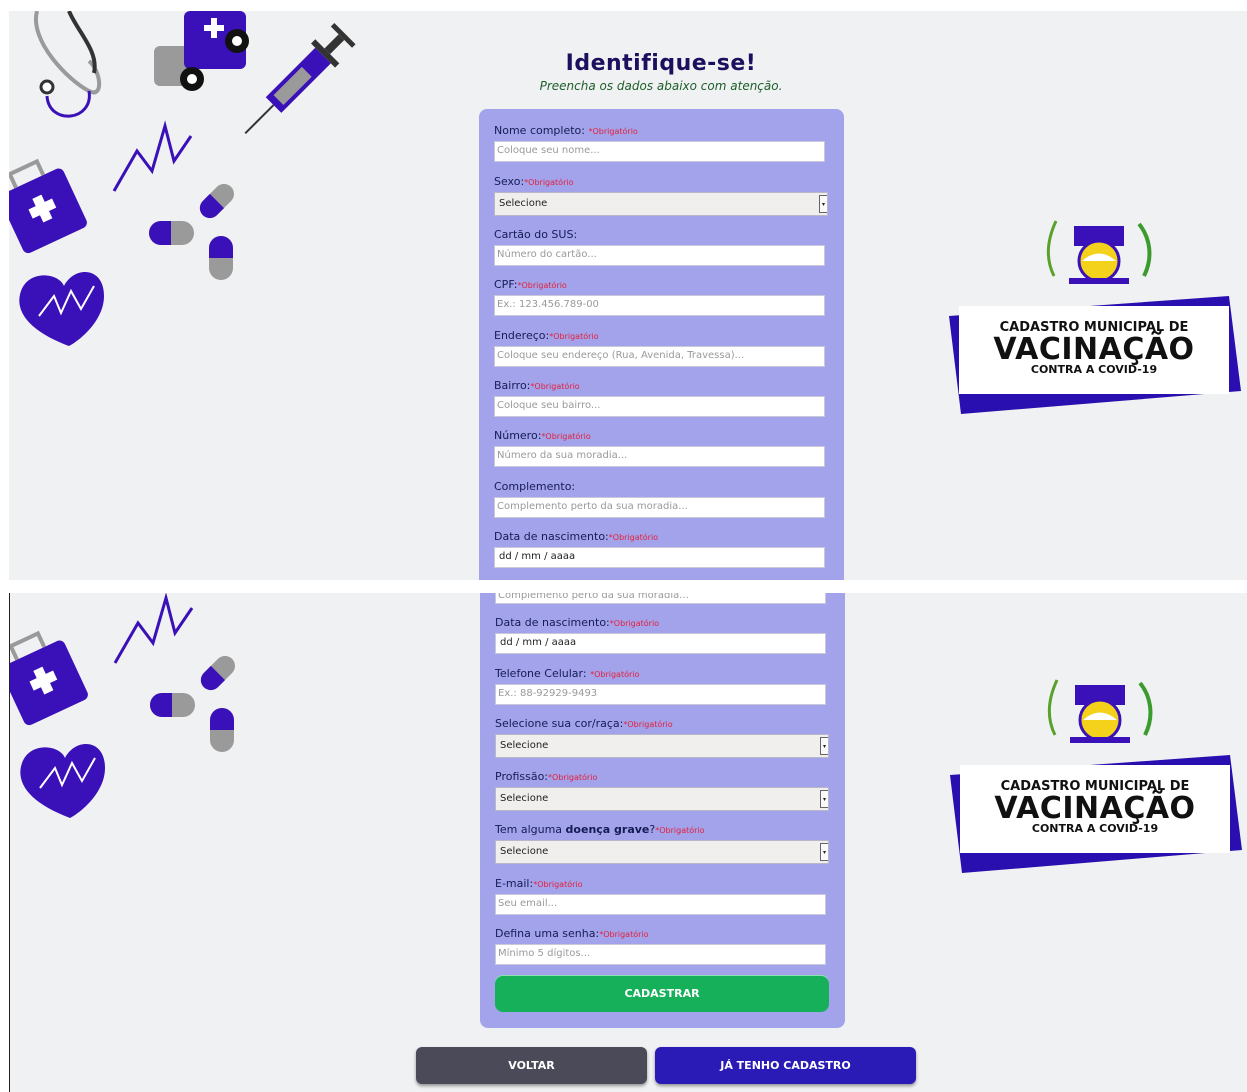 The width and height of the screenshot is (1247, 1092). Describe the element at coordinates (660, 694) in the screenshot. I see `telefone-input: Ex.: 88-92929-9493` at that location.